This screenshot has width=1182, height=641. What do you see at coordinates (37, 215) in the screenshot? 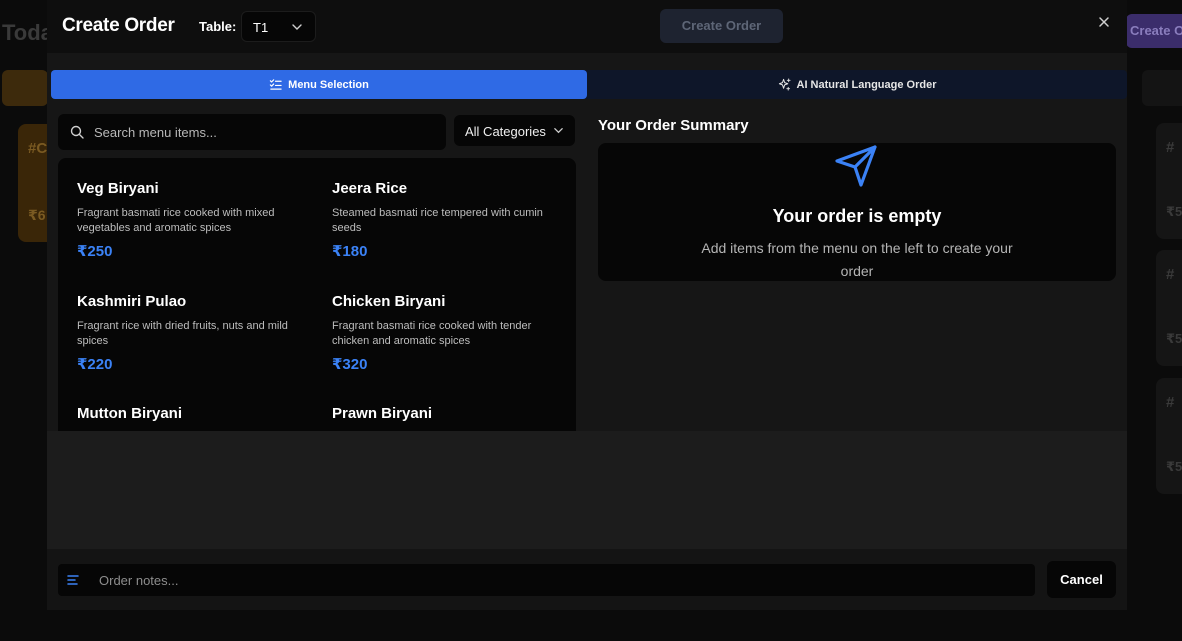
I see `background-order-amount: ₹6` at bounding box center [37, 215].